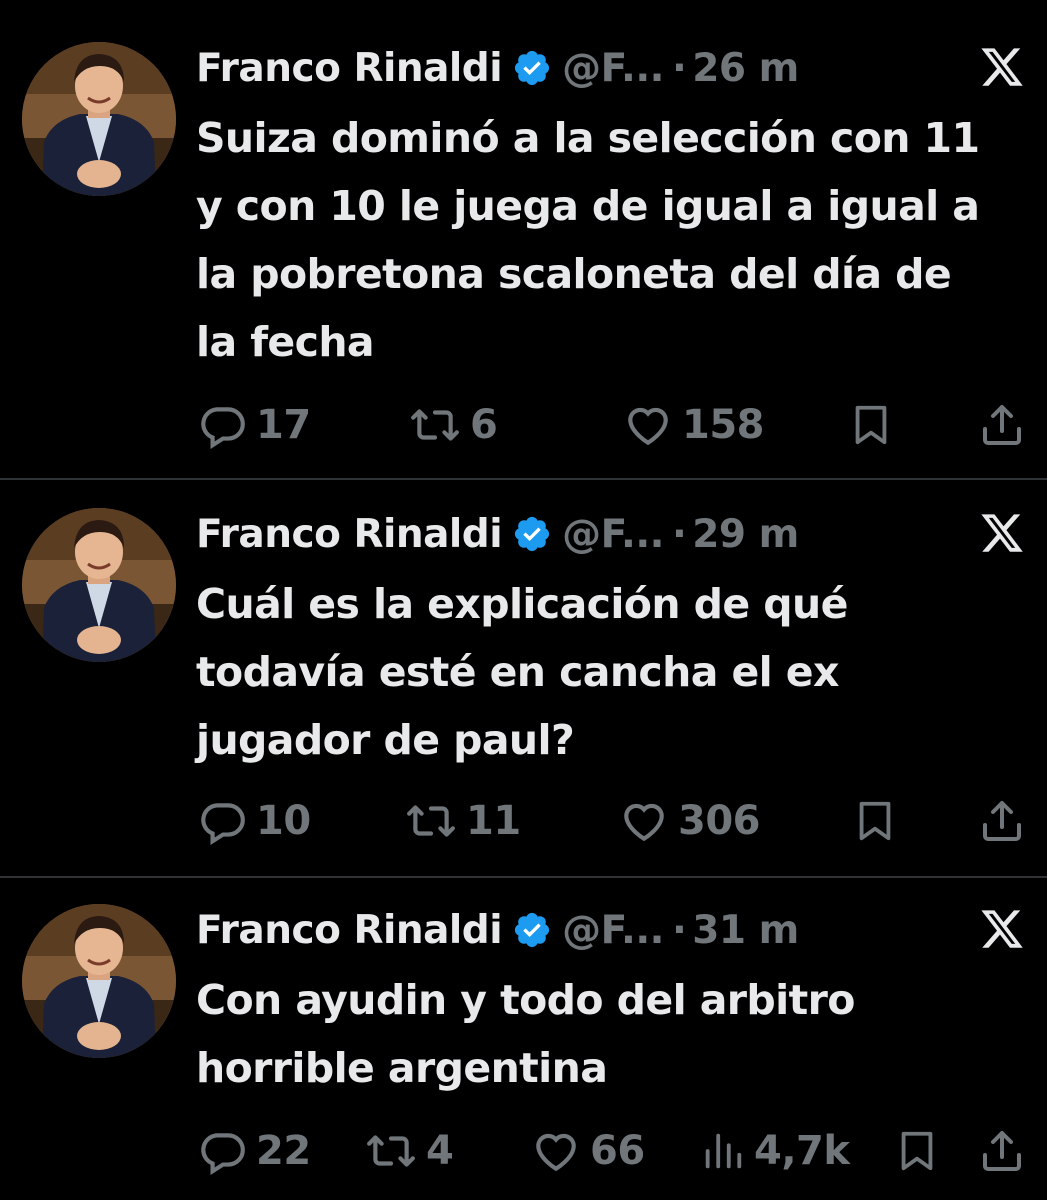 Image resolution: width=1047 pixels, height=1200 pixels. Describe the element at coordinates (440, 1151) in the screenshot. I see `repost-count: 4` at that location.